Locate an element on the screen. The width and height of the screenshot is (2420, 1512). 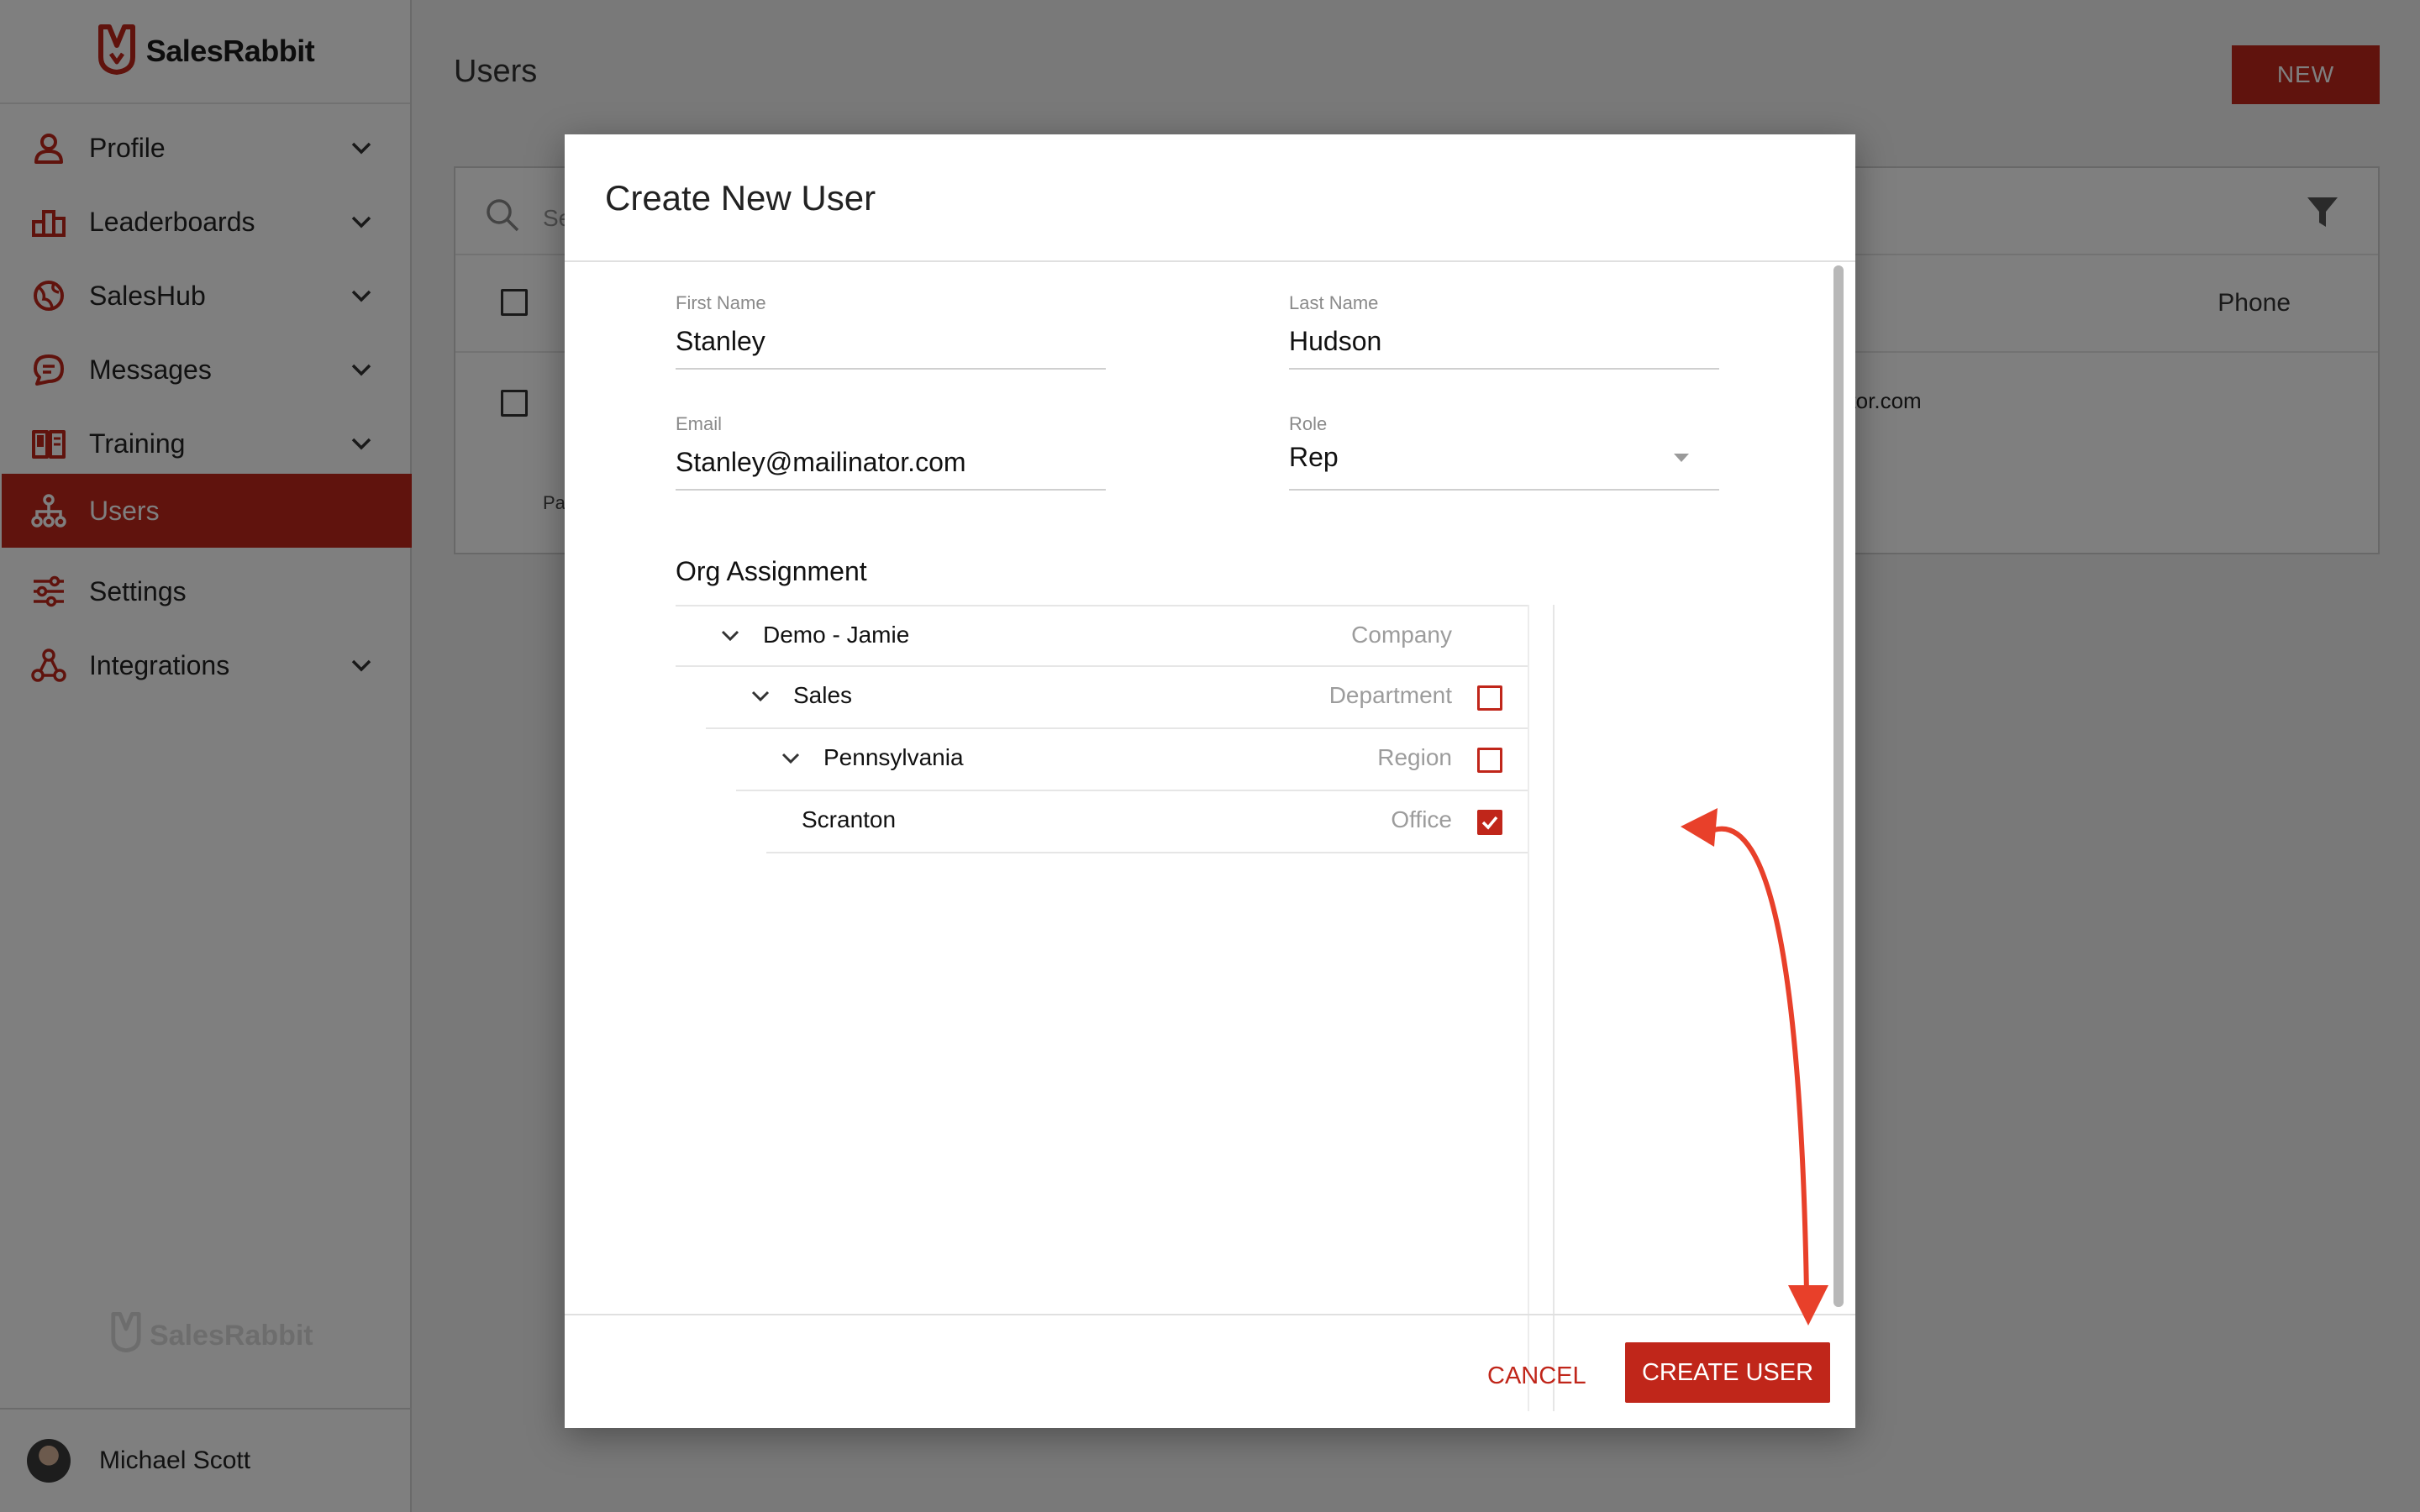
arrowhead-down is located at coordinates (1808, 1305).